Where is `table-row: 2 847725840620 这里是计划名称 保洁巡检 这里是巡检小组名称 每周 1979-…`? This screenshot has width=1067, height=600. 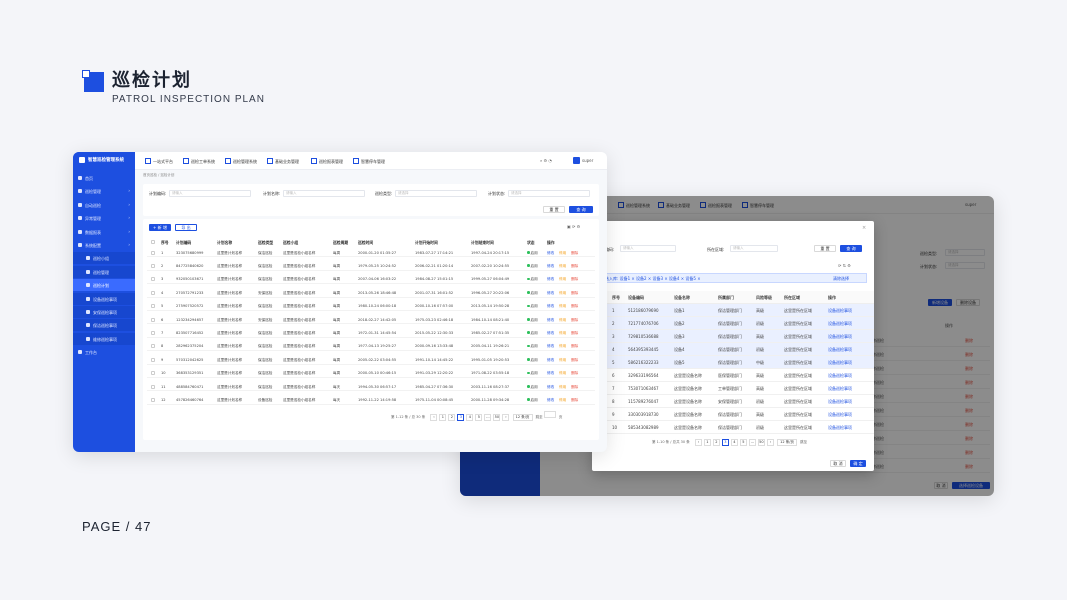 table-row: 2 847725840620 这里是计划名称 保洁巡检 这里是巡检小组名称 每周 1979-… is located at coordinates (371, 266).